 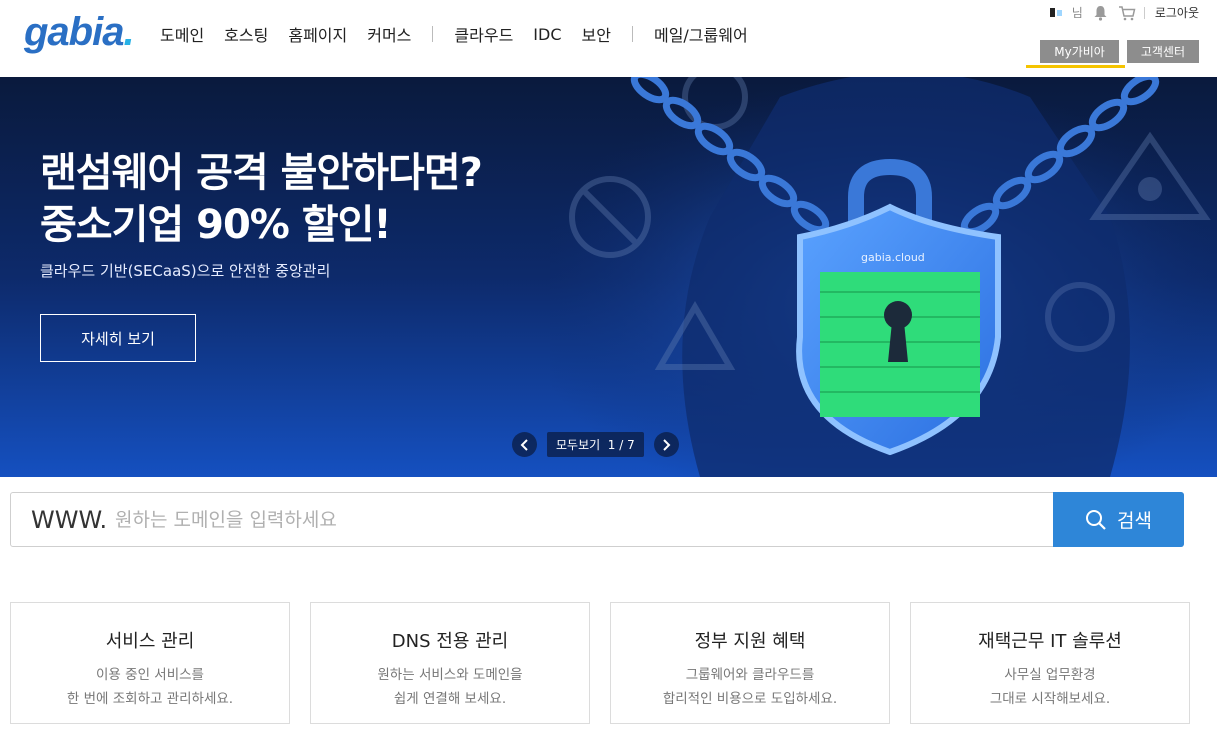 I want to click on main-nav: 도메인 호스팅 홈페이지 커머스 클라우드 IDC 보안 메일/그룹웨어, so click(x=464, y=34).